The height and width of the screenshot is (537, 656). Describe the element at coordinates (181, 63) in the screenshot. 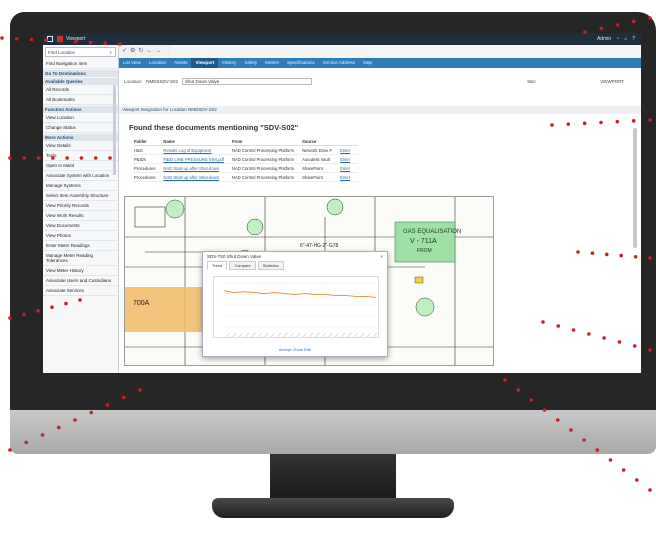

I see `tab-assets: Assets` at that location.